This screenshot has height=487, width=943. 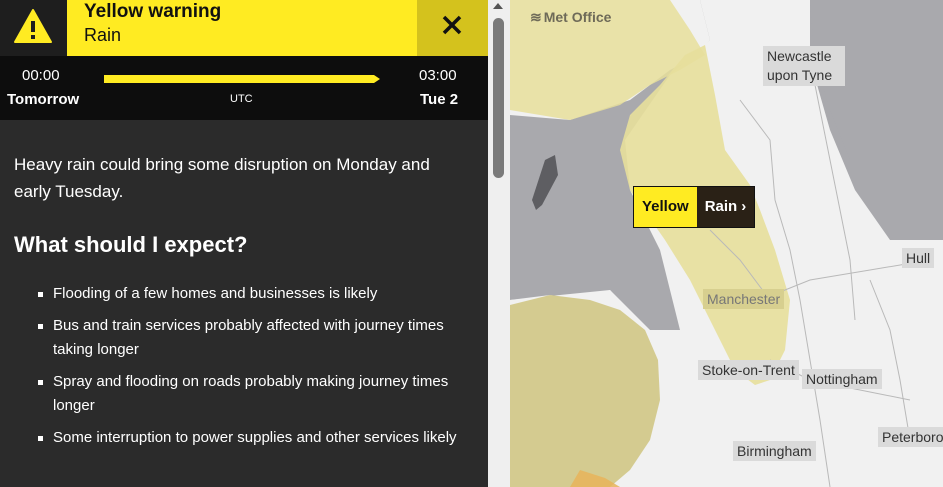 I want to click on scroll-up-arrow-icon, so click(x=498, y=6).